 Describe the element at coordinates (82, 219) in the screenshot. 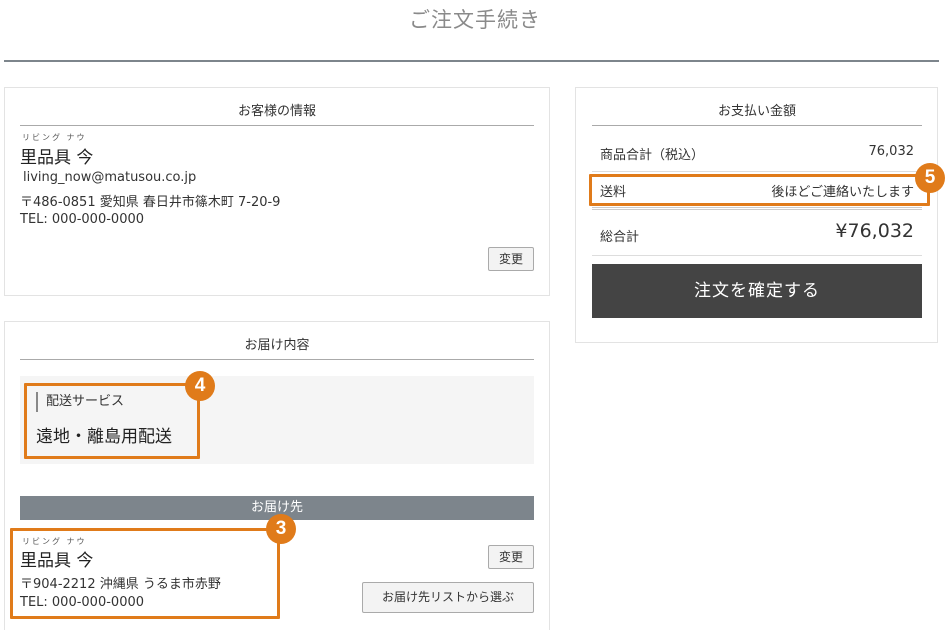

I see `customer-tel: TEL: 000-000-0000` at that location.